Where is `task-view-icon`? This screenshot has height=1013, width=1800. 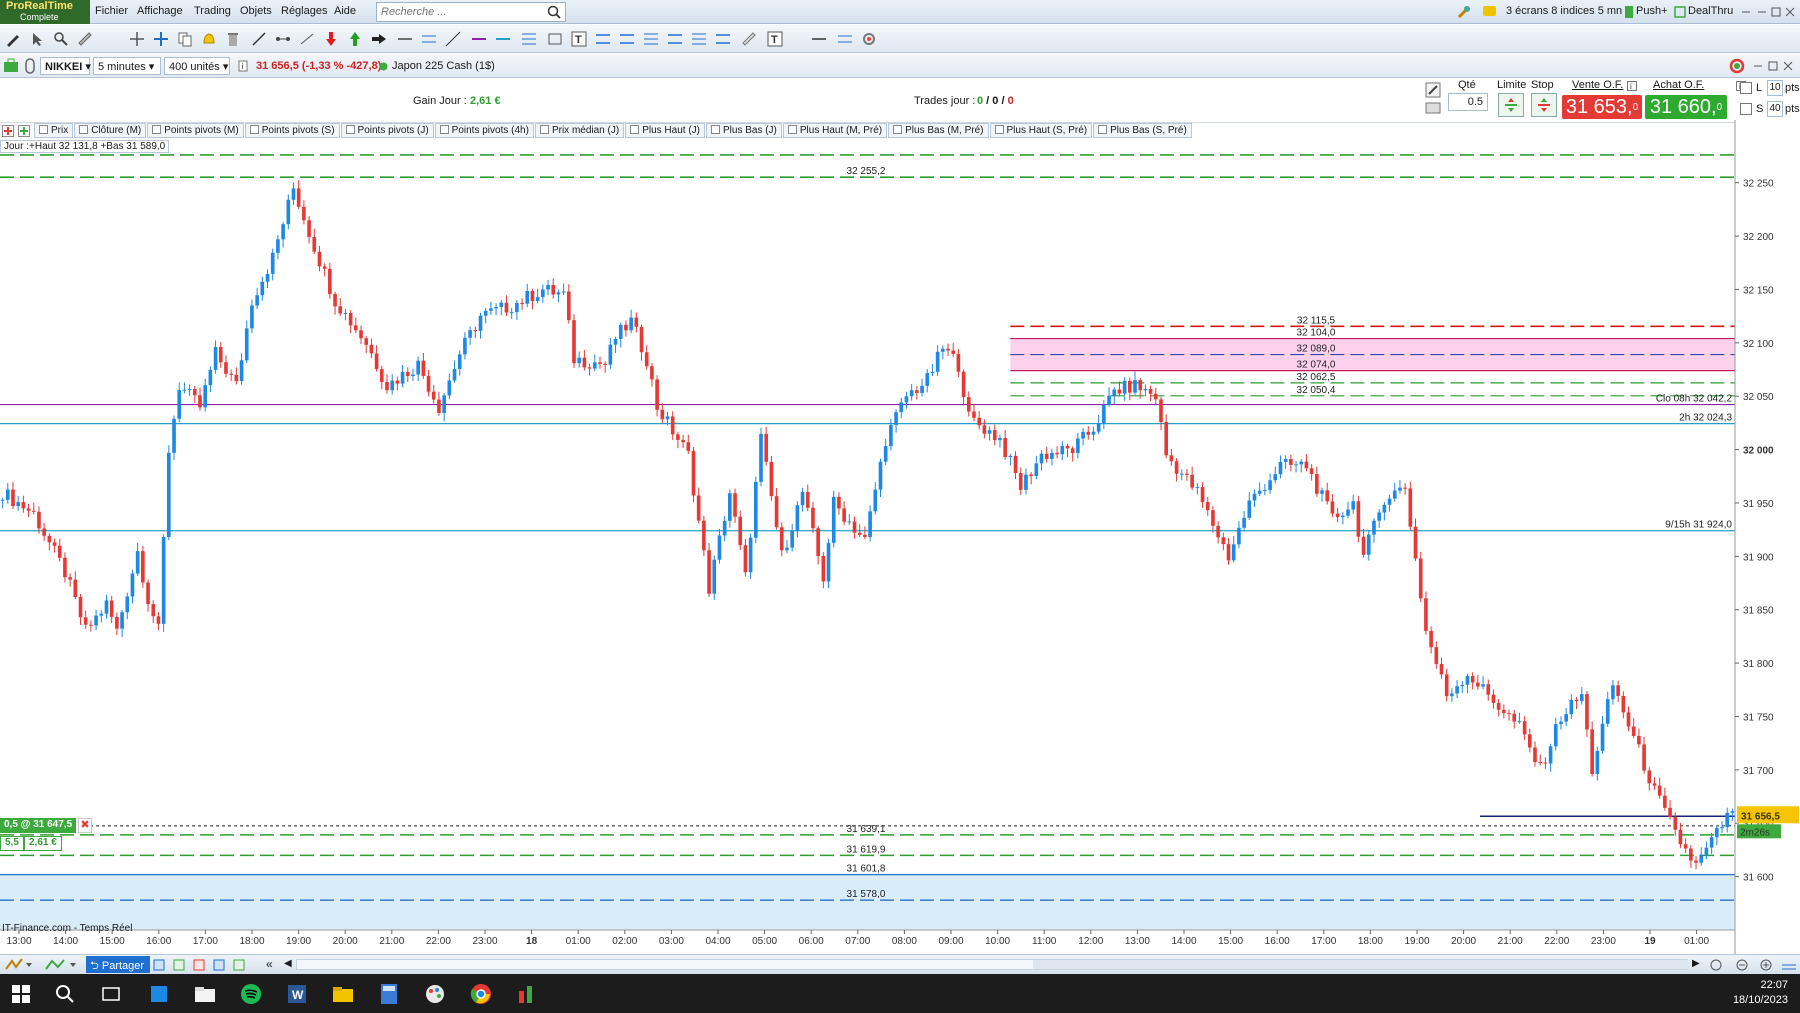 task-view-icon is located at coordinates (111, 994).